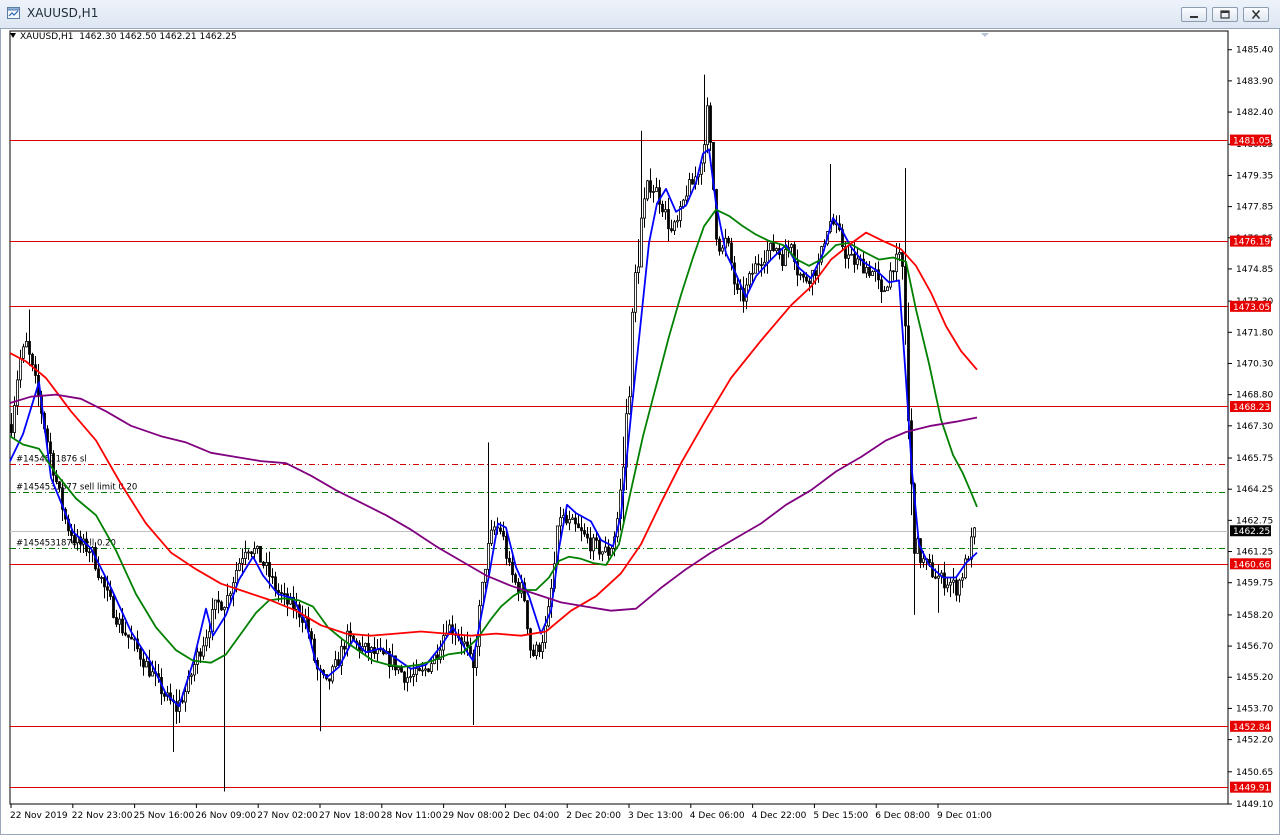 The height and width of the screenshot is (835, 1280). I want to click on level-label-text: 1460.66, so click(1251, 565).